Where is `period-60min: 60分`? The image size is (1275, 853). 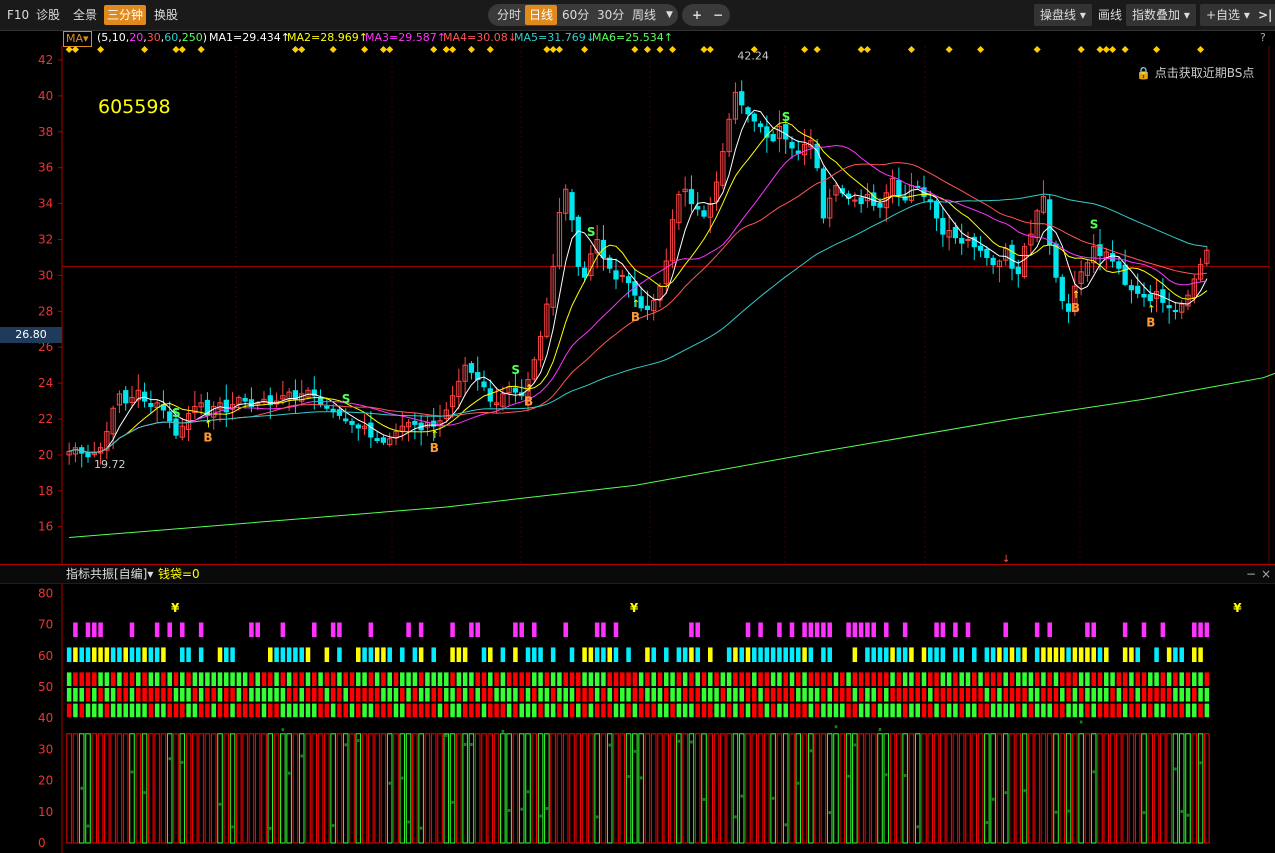
period-60min: 60分 is located at coordinates (575, 15).